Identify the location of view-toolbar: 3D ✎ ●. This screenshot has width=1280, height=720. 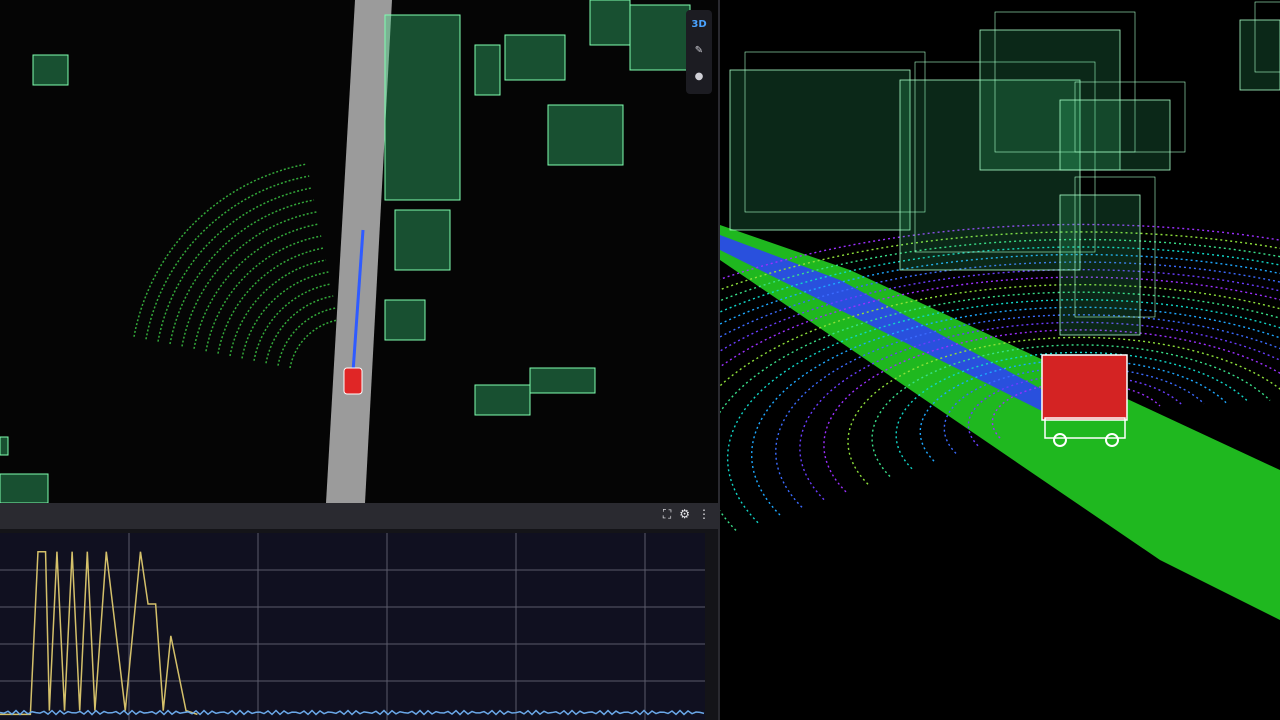
(699, 52).